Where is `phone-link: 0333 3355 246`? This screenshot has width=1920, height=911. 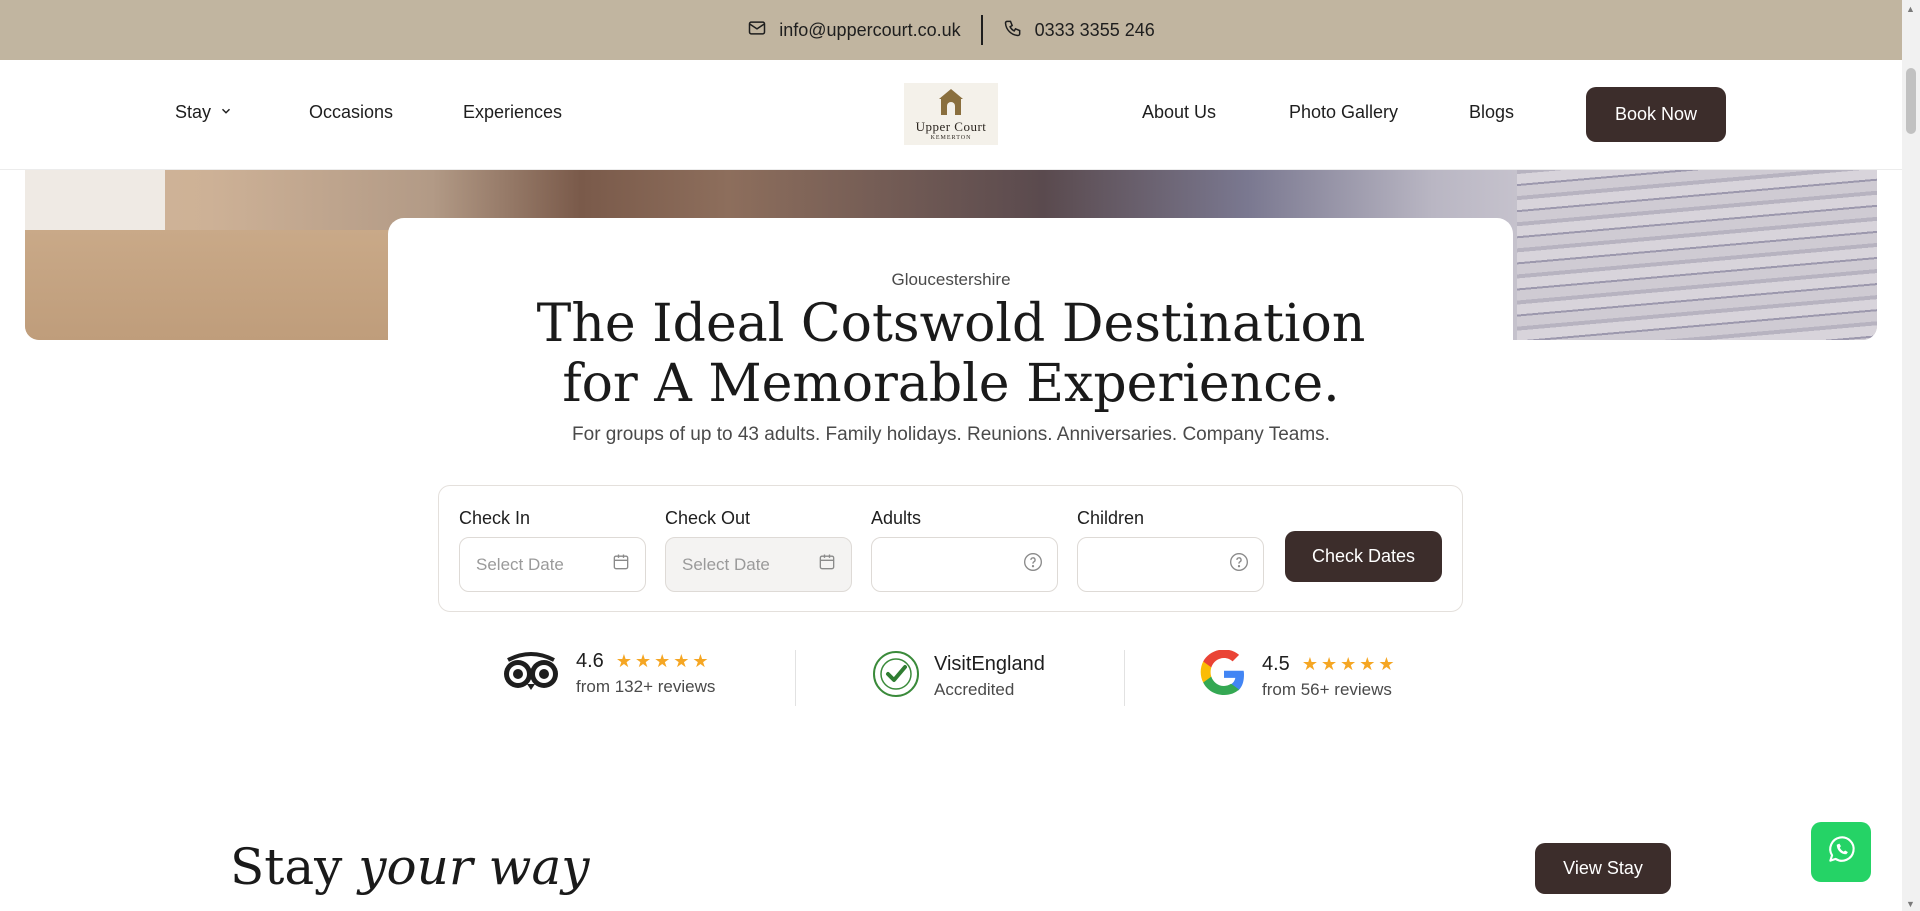 phone-link: 0333 3355 246 is located at coordinates (1079, 30).